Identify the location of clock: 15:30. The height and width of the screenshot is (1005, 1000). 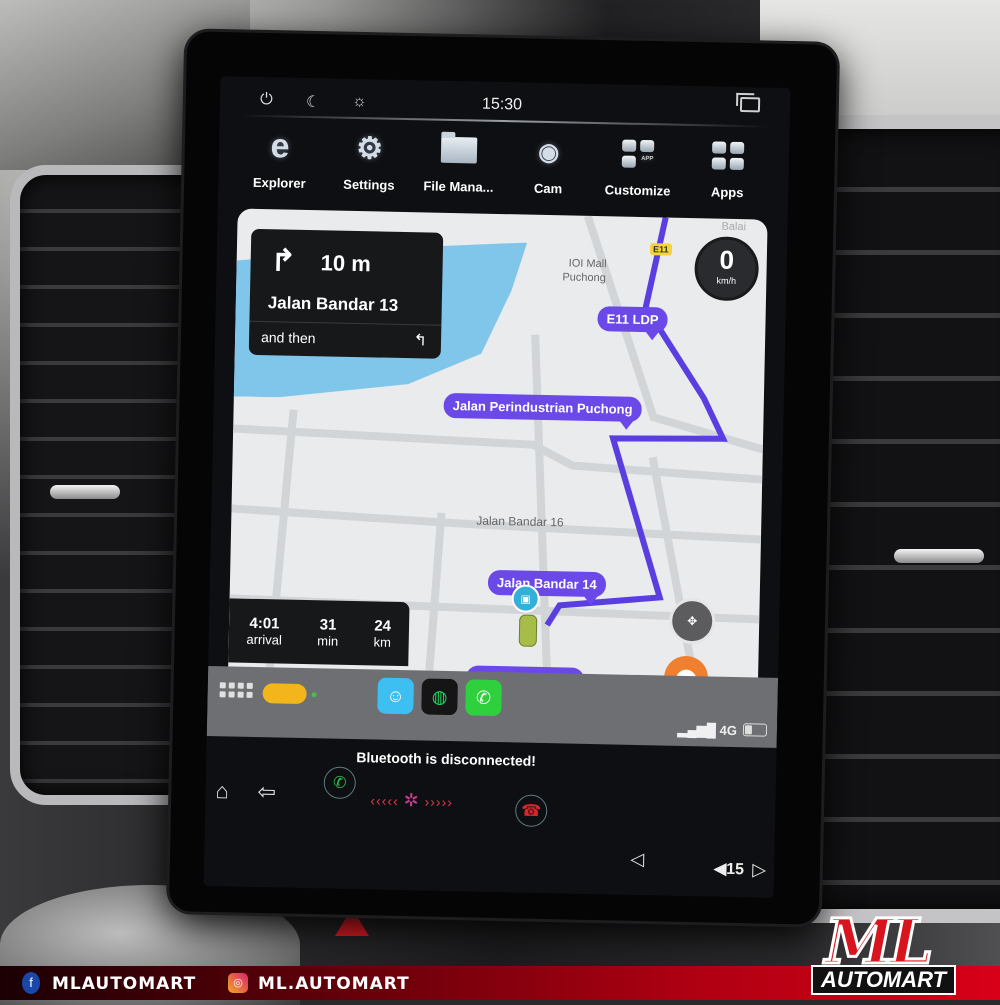
(502, 104).